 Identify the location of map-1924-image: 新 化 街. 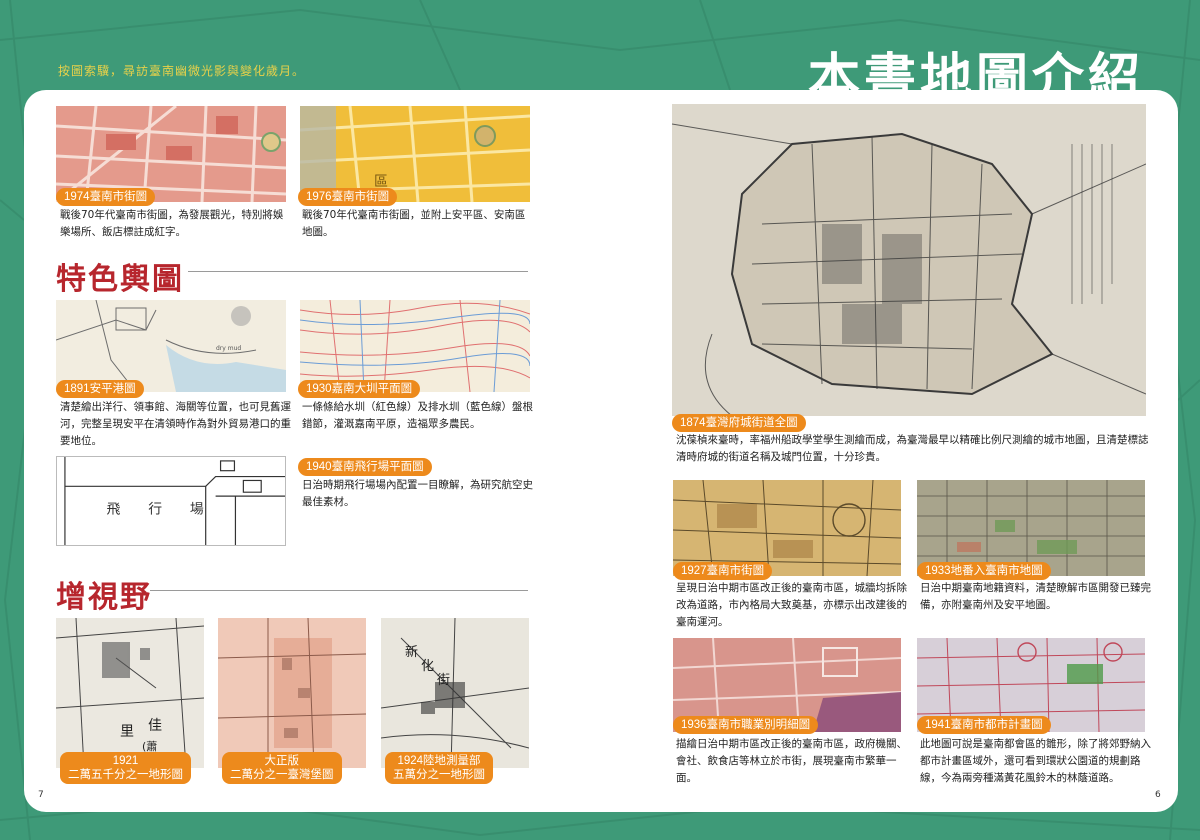
(455, 693).